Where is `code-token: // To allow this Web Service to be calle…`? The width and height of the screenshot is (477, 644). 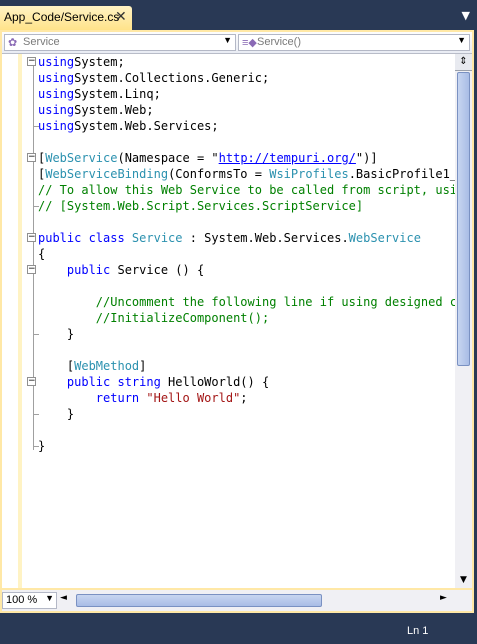 code-token: // To allow this Web Service to be calle… is located at coordinates (246, 190).